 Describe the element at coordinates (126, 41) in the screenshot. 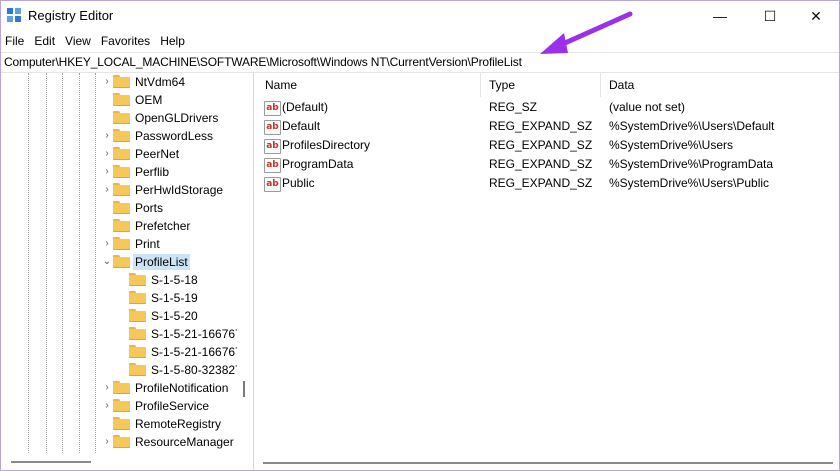

I see `menu-favorites: Favorites` at that location.